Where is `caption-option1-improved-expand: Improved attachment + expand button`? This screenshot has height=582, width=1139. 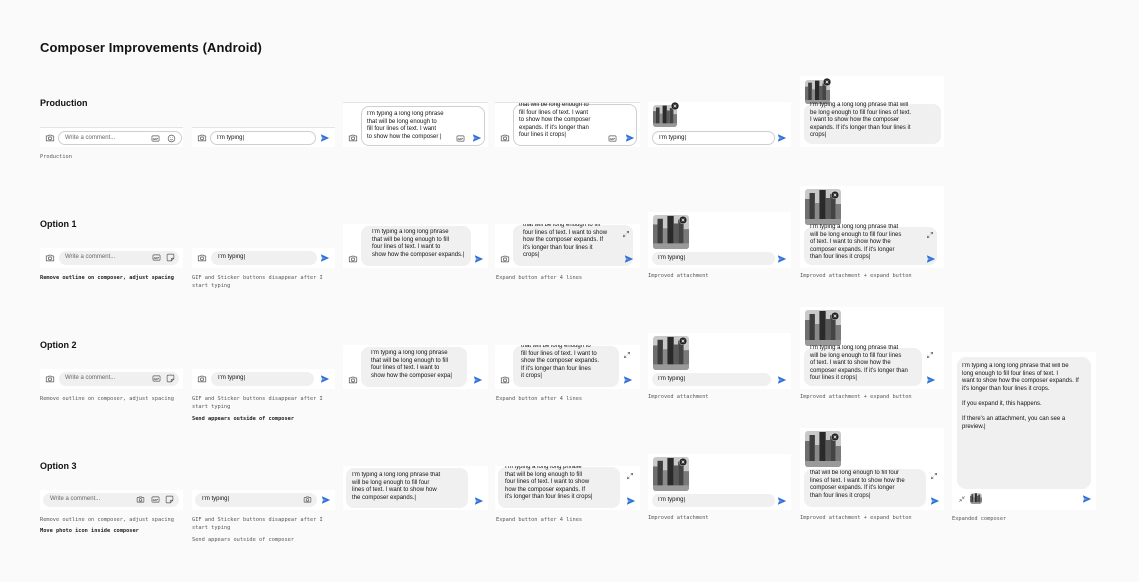
caption-option1-improved-expand: Improved attachment + expand button is located at coordinates (856, 276).